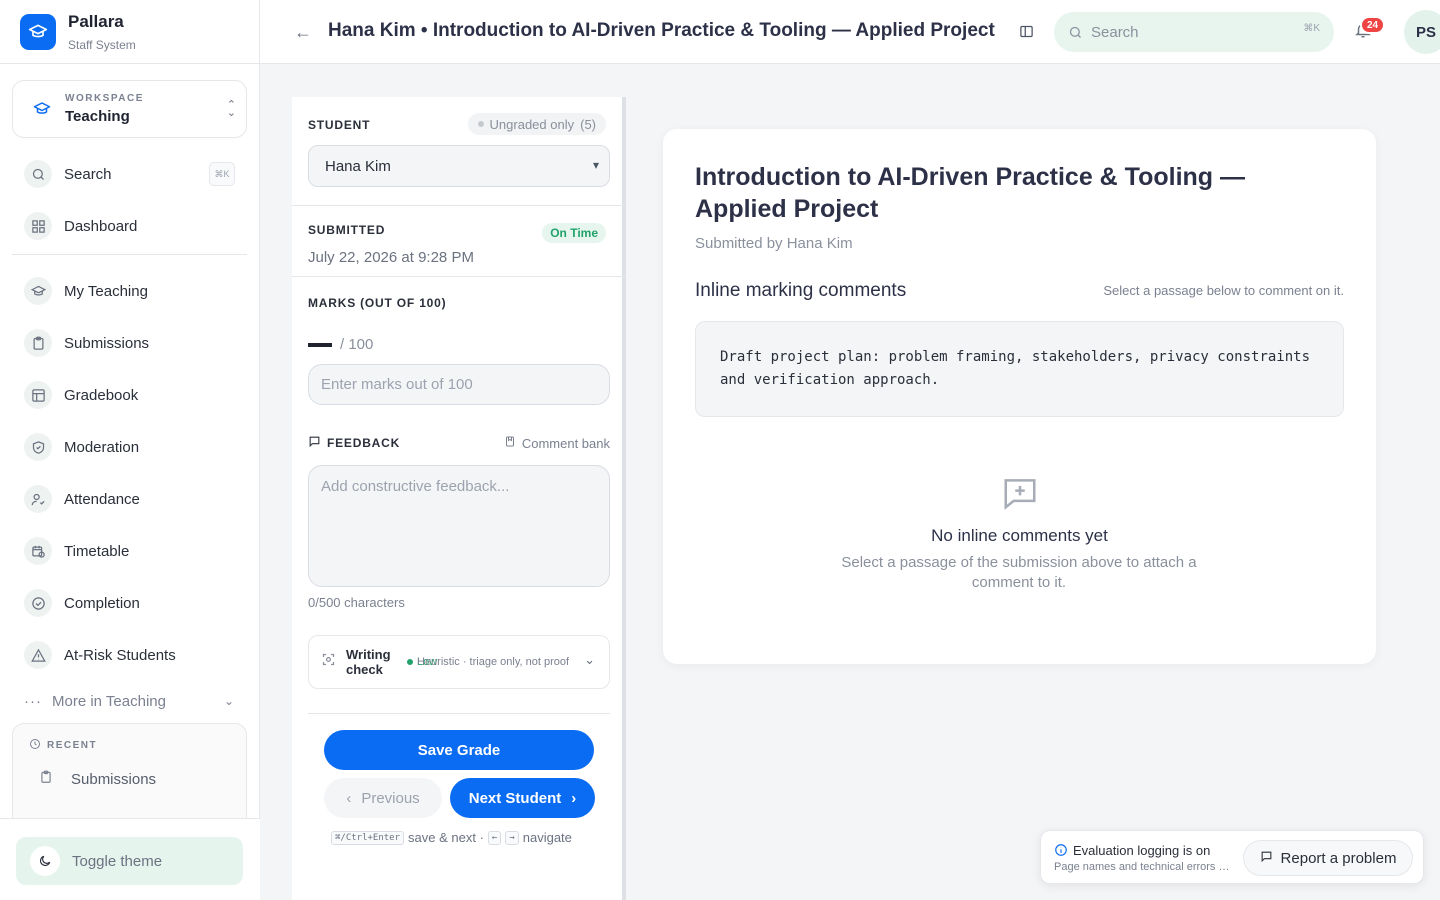 Image resolution: width=1440 pixels, height=900 pixels. I want to click on writing-check-title: Writing check, so click(368, 662).